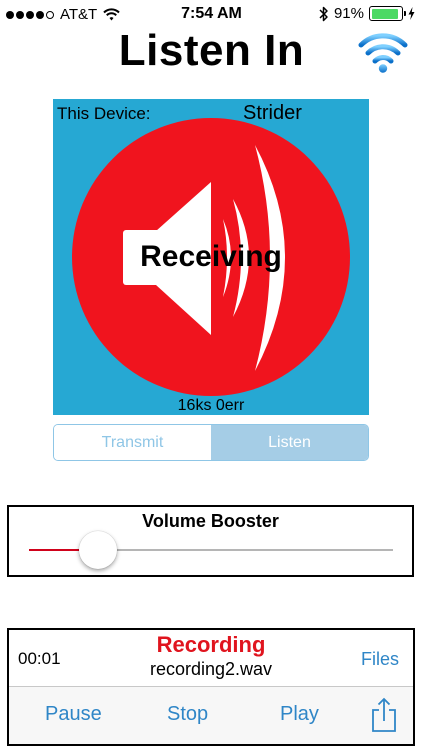 Image resolution: width=423 pixels, height=750 pixels. I want to click on device-label: This Device:, so click(104, 113).